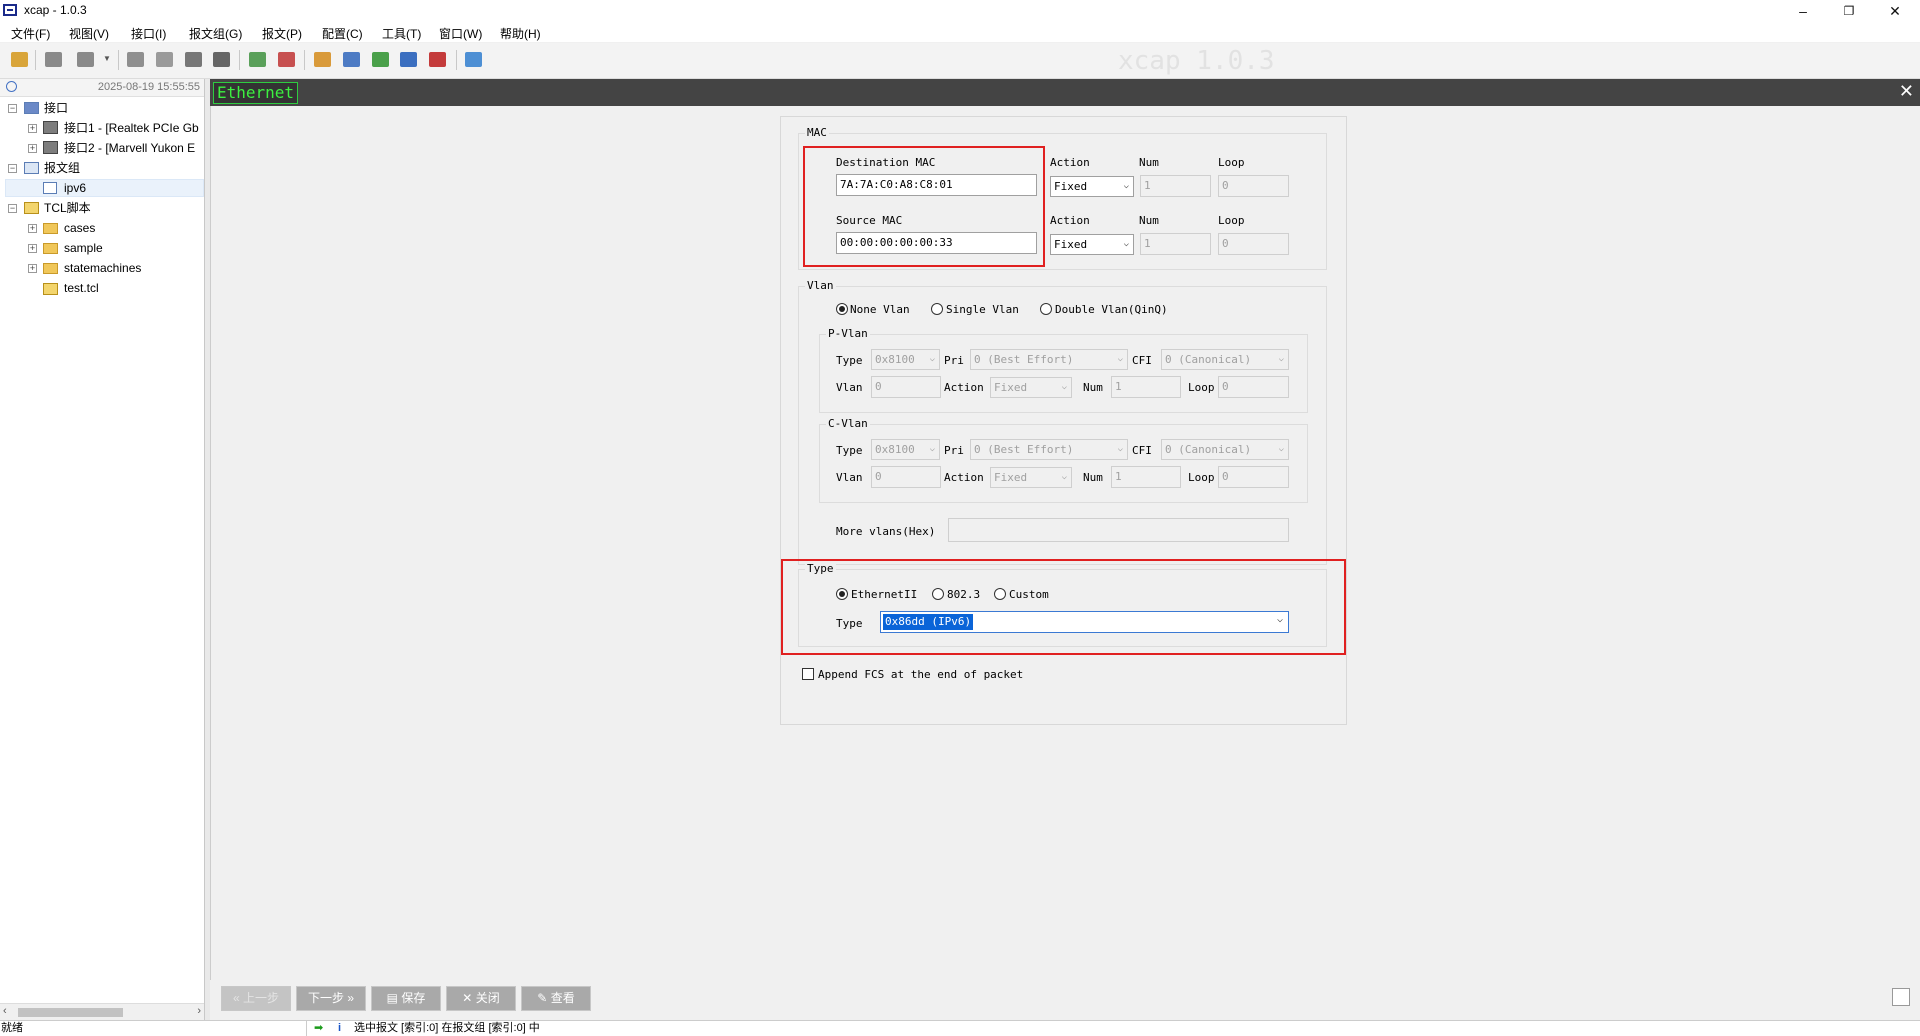 The image size is (1920, 1036). What do you see at coordinates (257, 59) in the screenshot?
I see `add-group-icon` at bounding box center [257, 59].